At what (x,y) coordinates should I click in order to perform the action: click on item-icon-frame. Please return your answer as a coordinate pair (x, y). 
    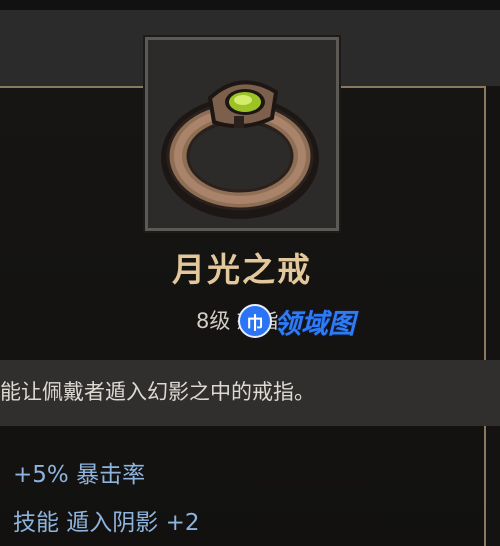
    Looking at the image, I should click on (242, 134).